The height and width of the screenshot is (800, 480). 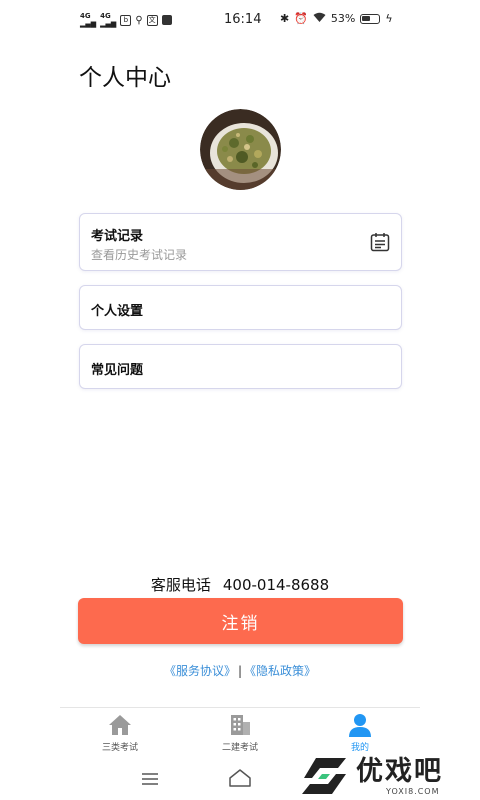 I want to click on status-left-icons: 4G ▂▄▆ 4G ▂▄▆ b ⚲ 文, so click(x=126, y=20).